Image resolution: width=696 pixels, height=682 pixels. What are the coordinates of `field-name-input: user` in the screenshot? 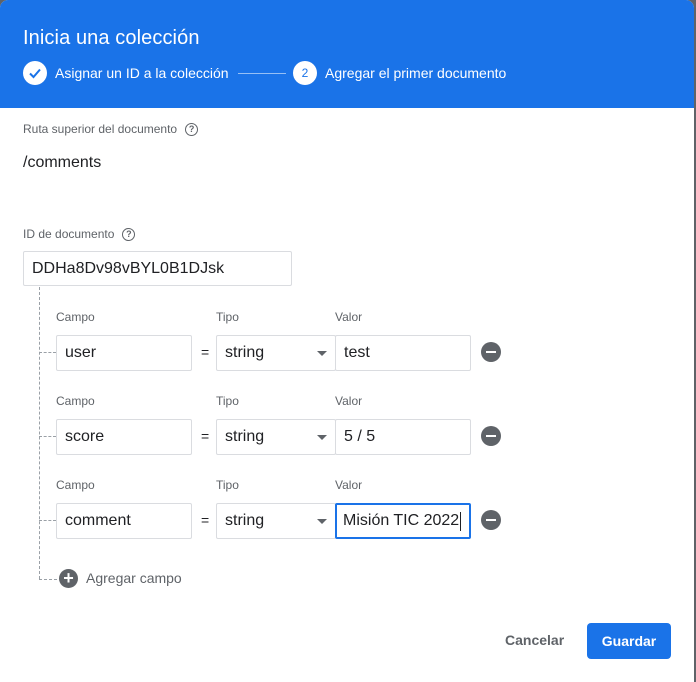 It's located at (124, 353).